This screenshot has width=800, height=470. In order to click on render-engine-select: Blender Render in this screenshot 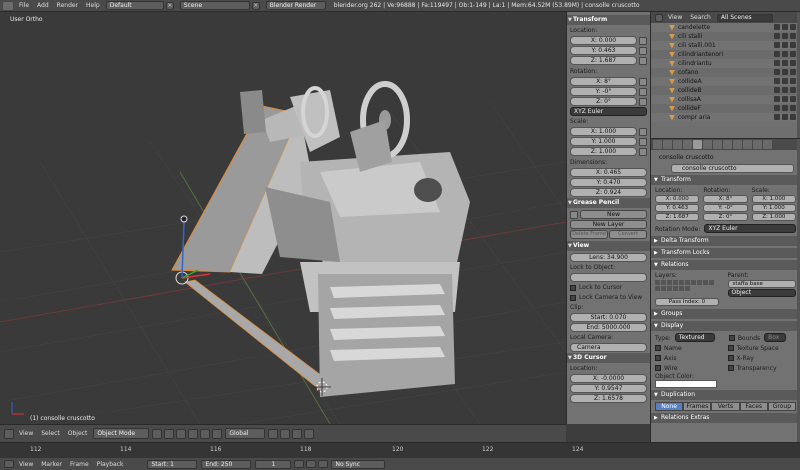, I will do `click(295, 5)`.